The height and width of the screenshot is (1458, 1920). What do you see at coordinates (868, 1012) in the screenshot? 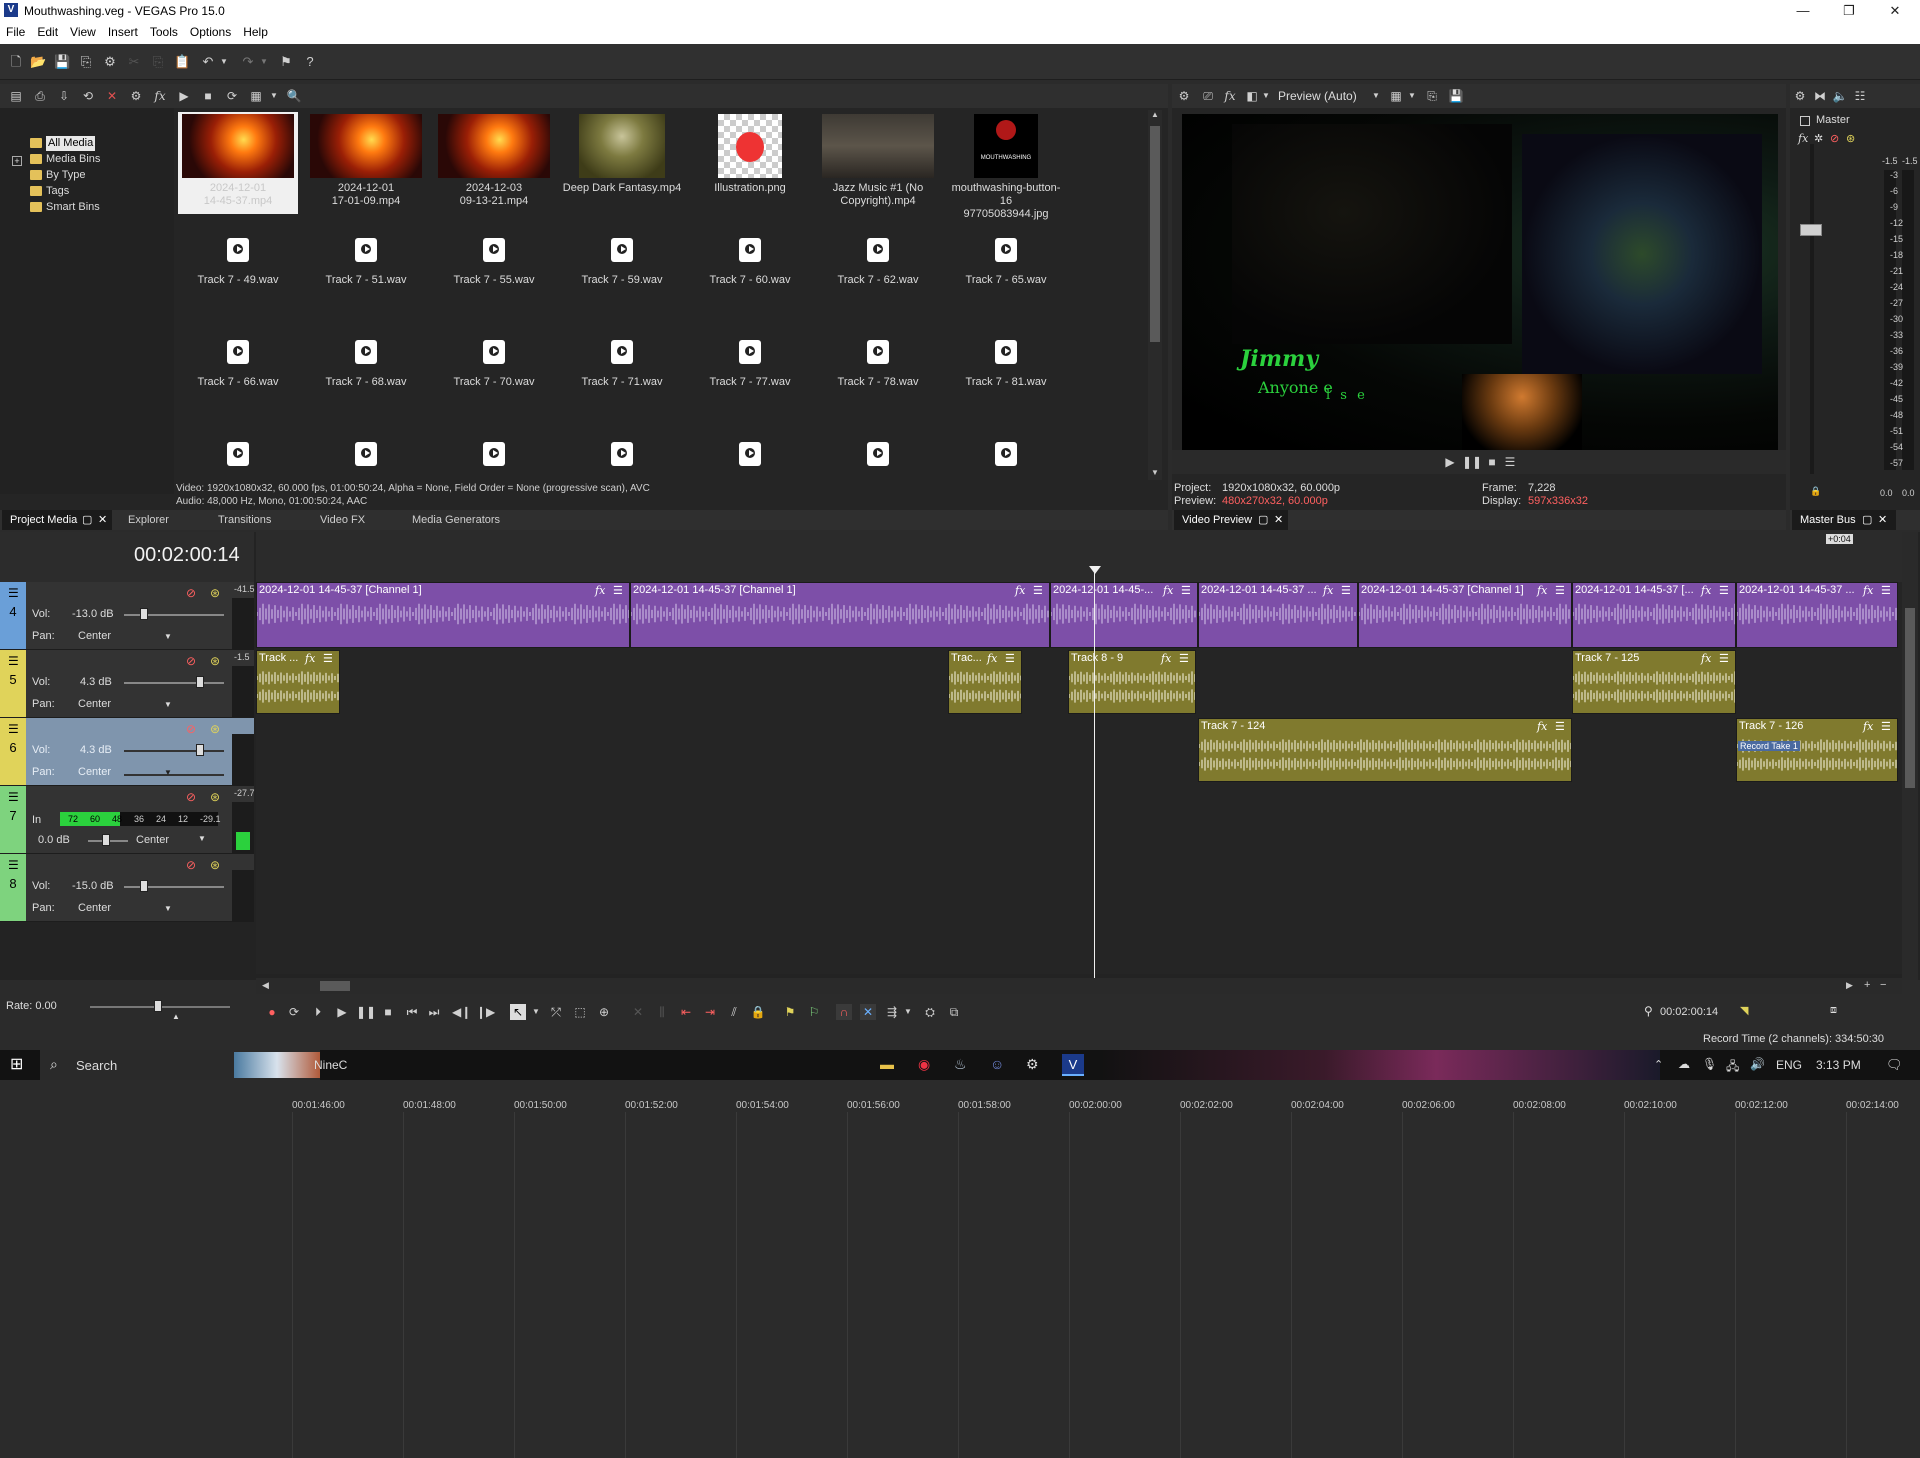
I see `auto-crossfade-icon: ✕` at bounding box center [868, 1012].